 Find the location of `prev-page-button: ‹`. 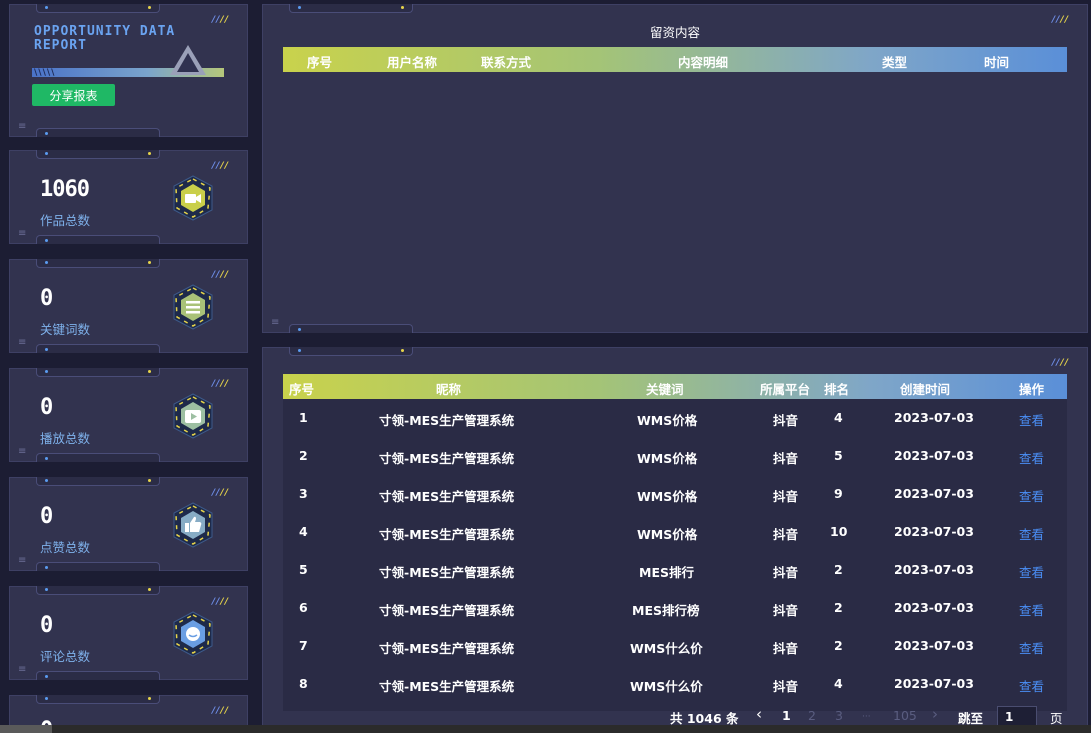

prev-page-button: ‹ is located at coordinates (759, 714).